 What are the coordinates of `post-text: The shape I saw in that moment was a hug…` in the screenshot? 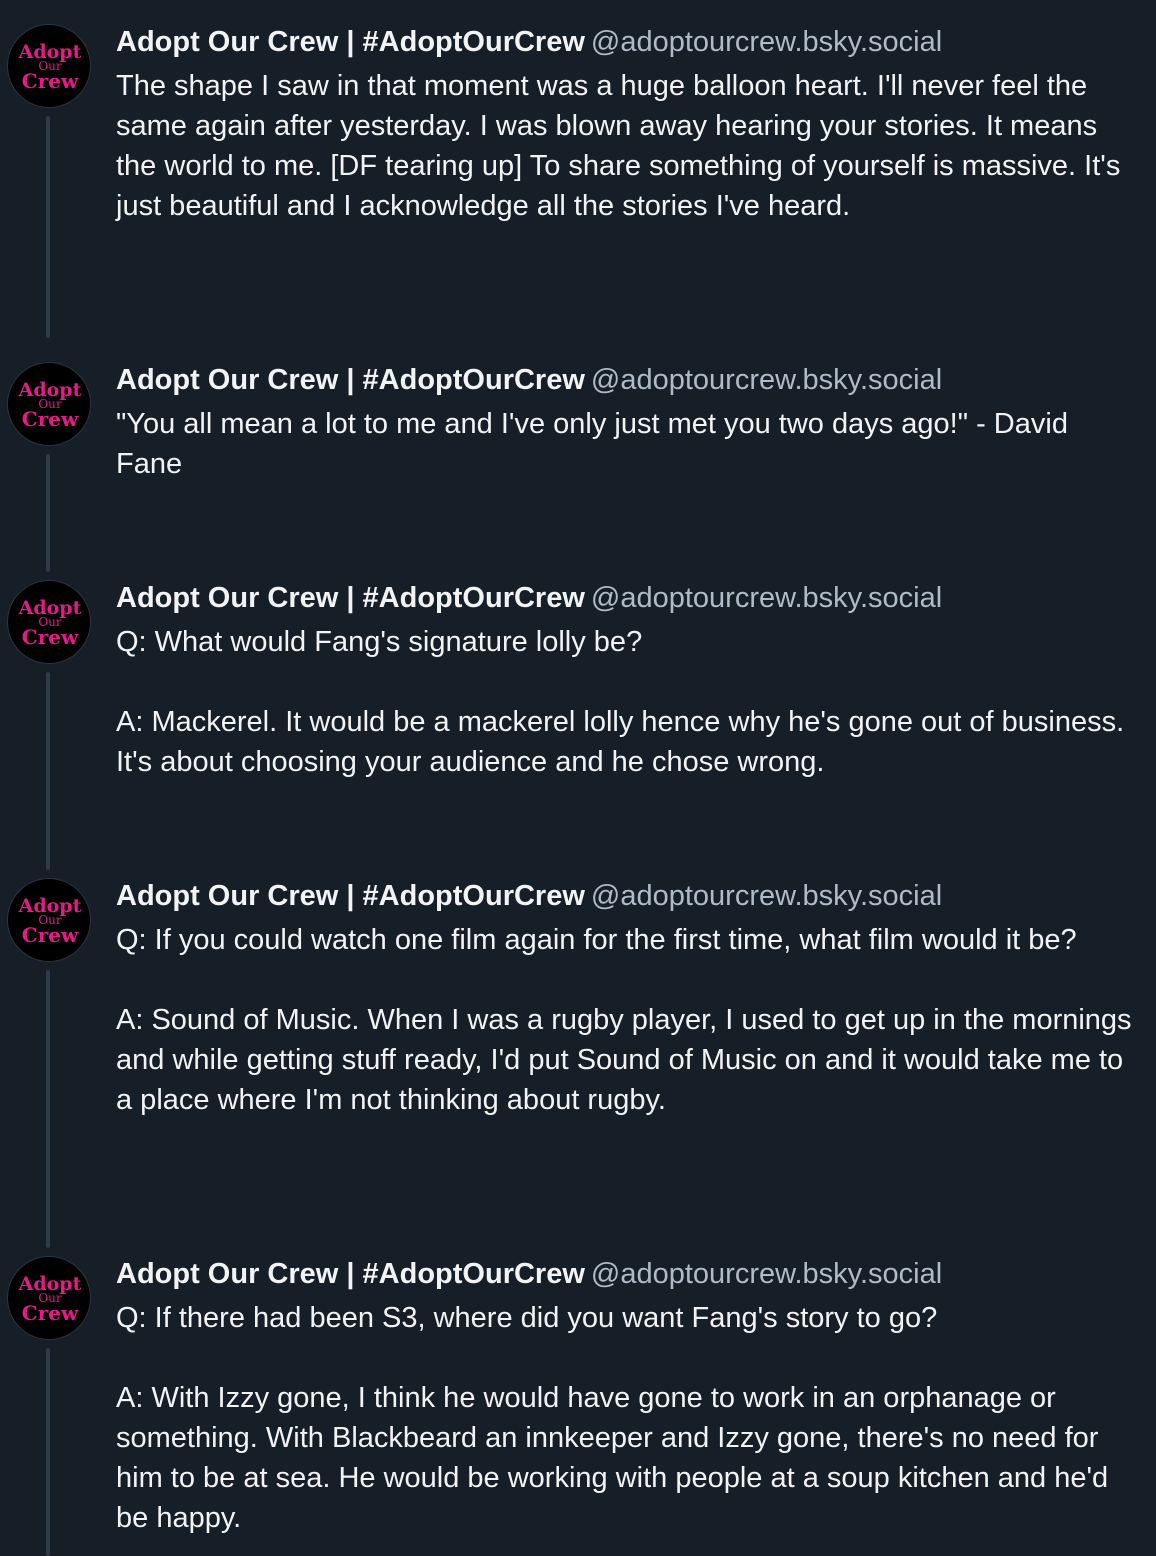 It's located at (622, 146).